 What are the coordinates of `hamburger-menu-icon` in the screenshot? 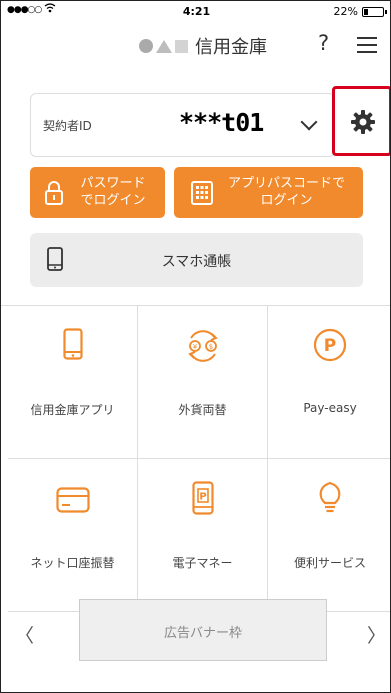 It's located at (367, 47).